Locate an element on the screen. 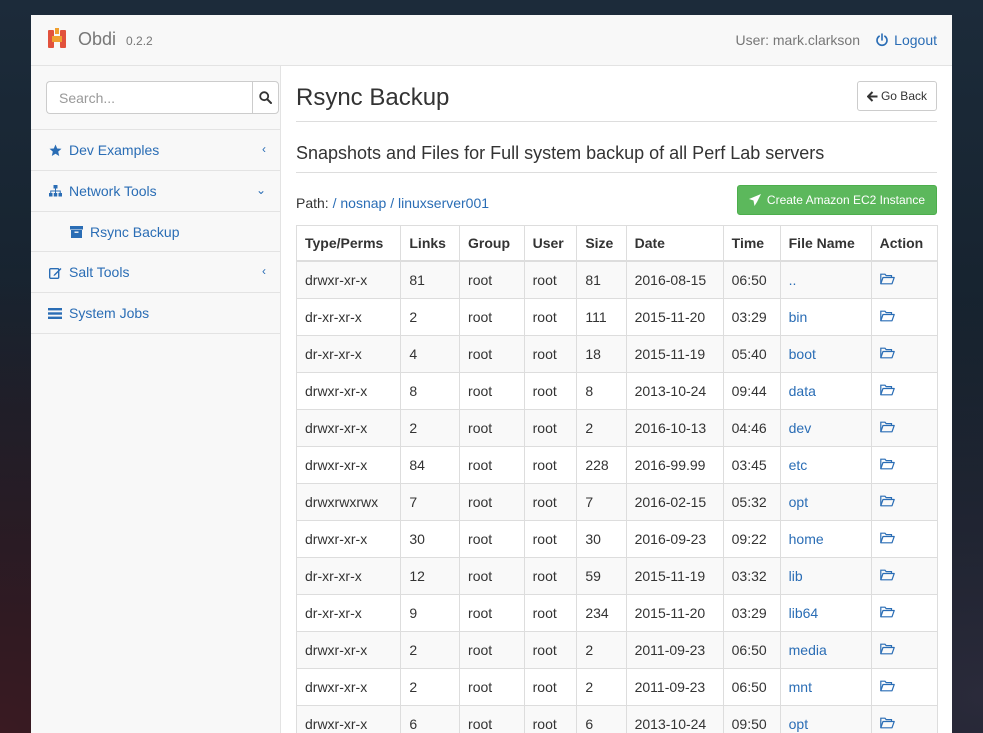  cell-links: 7 is located at coordinates (430, 502).